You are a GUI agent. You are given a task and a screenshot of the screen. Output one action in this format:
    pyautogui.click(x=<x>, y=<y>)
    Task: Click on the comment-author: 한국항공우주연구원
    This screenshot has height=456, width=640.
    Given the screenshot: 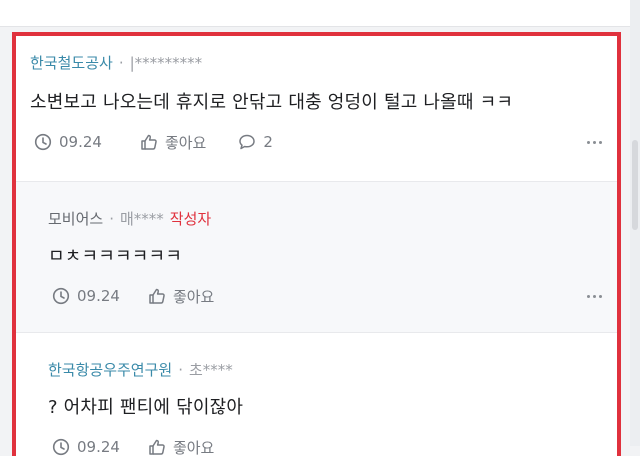 What is the action you would take?
    pyautogui.click(x=110, y=370)
    